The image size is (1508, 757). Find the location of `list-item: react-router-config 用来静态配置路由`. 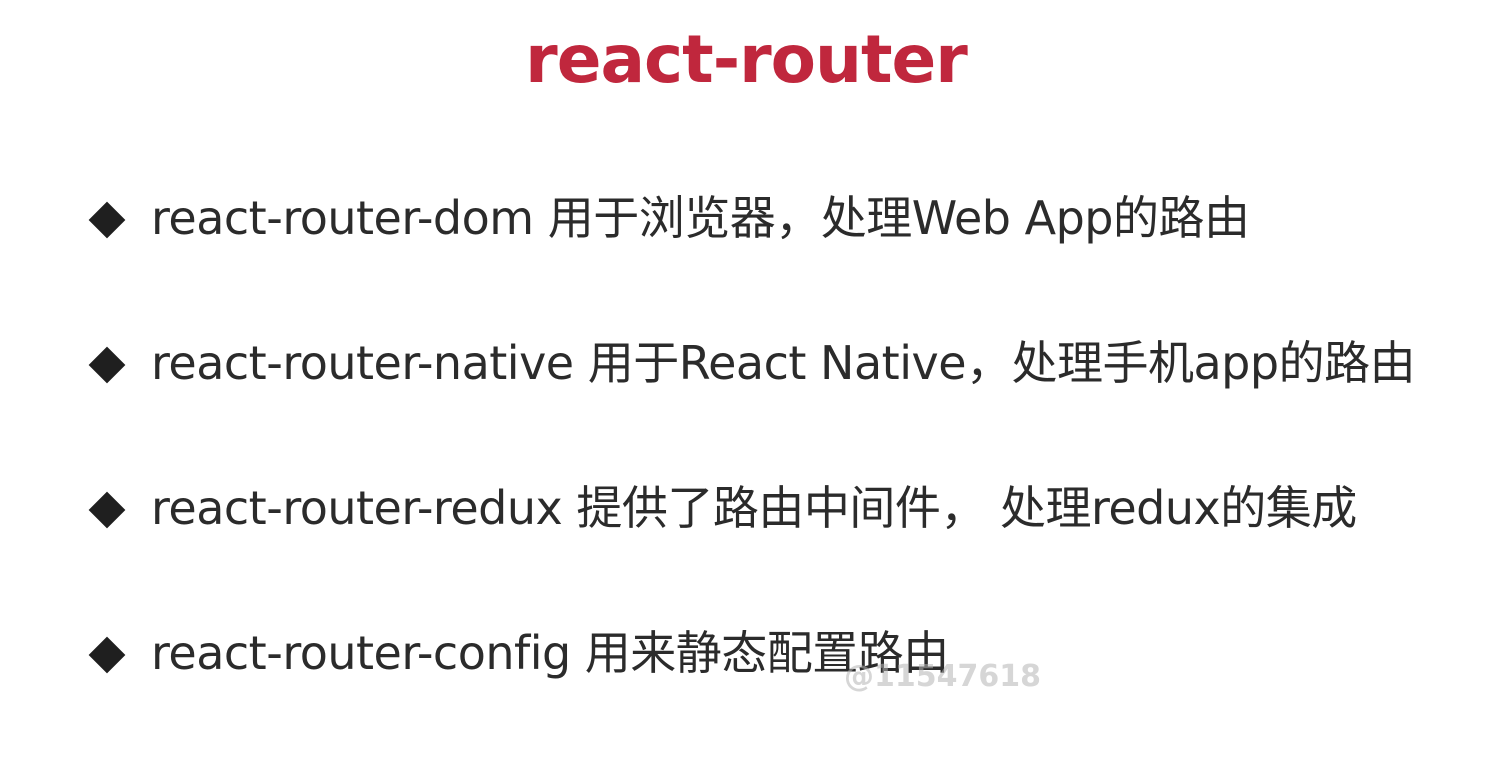

list-item: react-router-config 用来静态配置路由 is located at coordinates (788, 653).